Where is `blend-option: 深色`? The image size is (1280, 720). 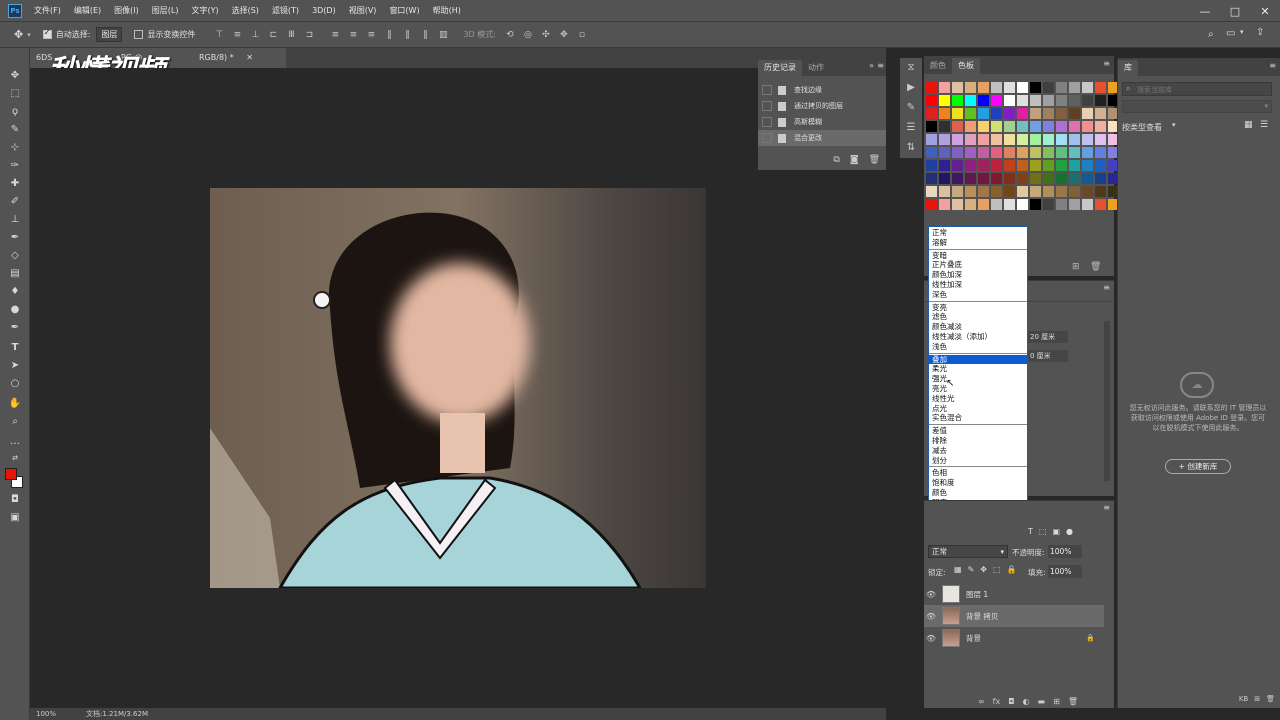
blend-option: 深色 is located at coordinates (978, 295).